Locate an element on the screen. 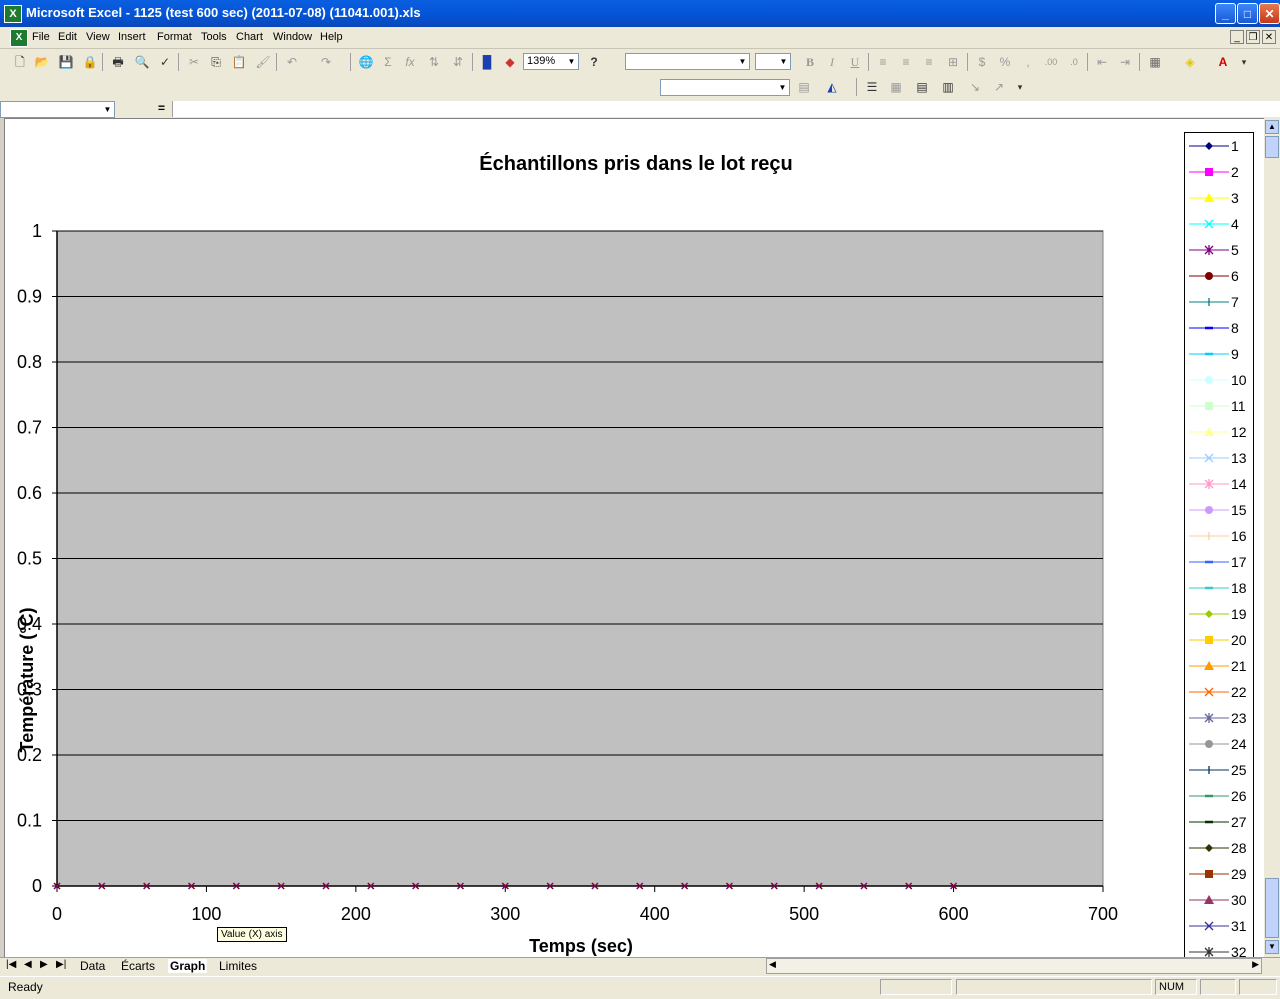  legend-entry: 22 is located at coordinates (1219, 692).